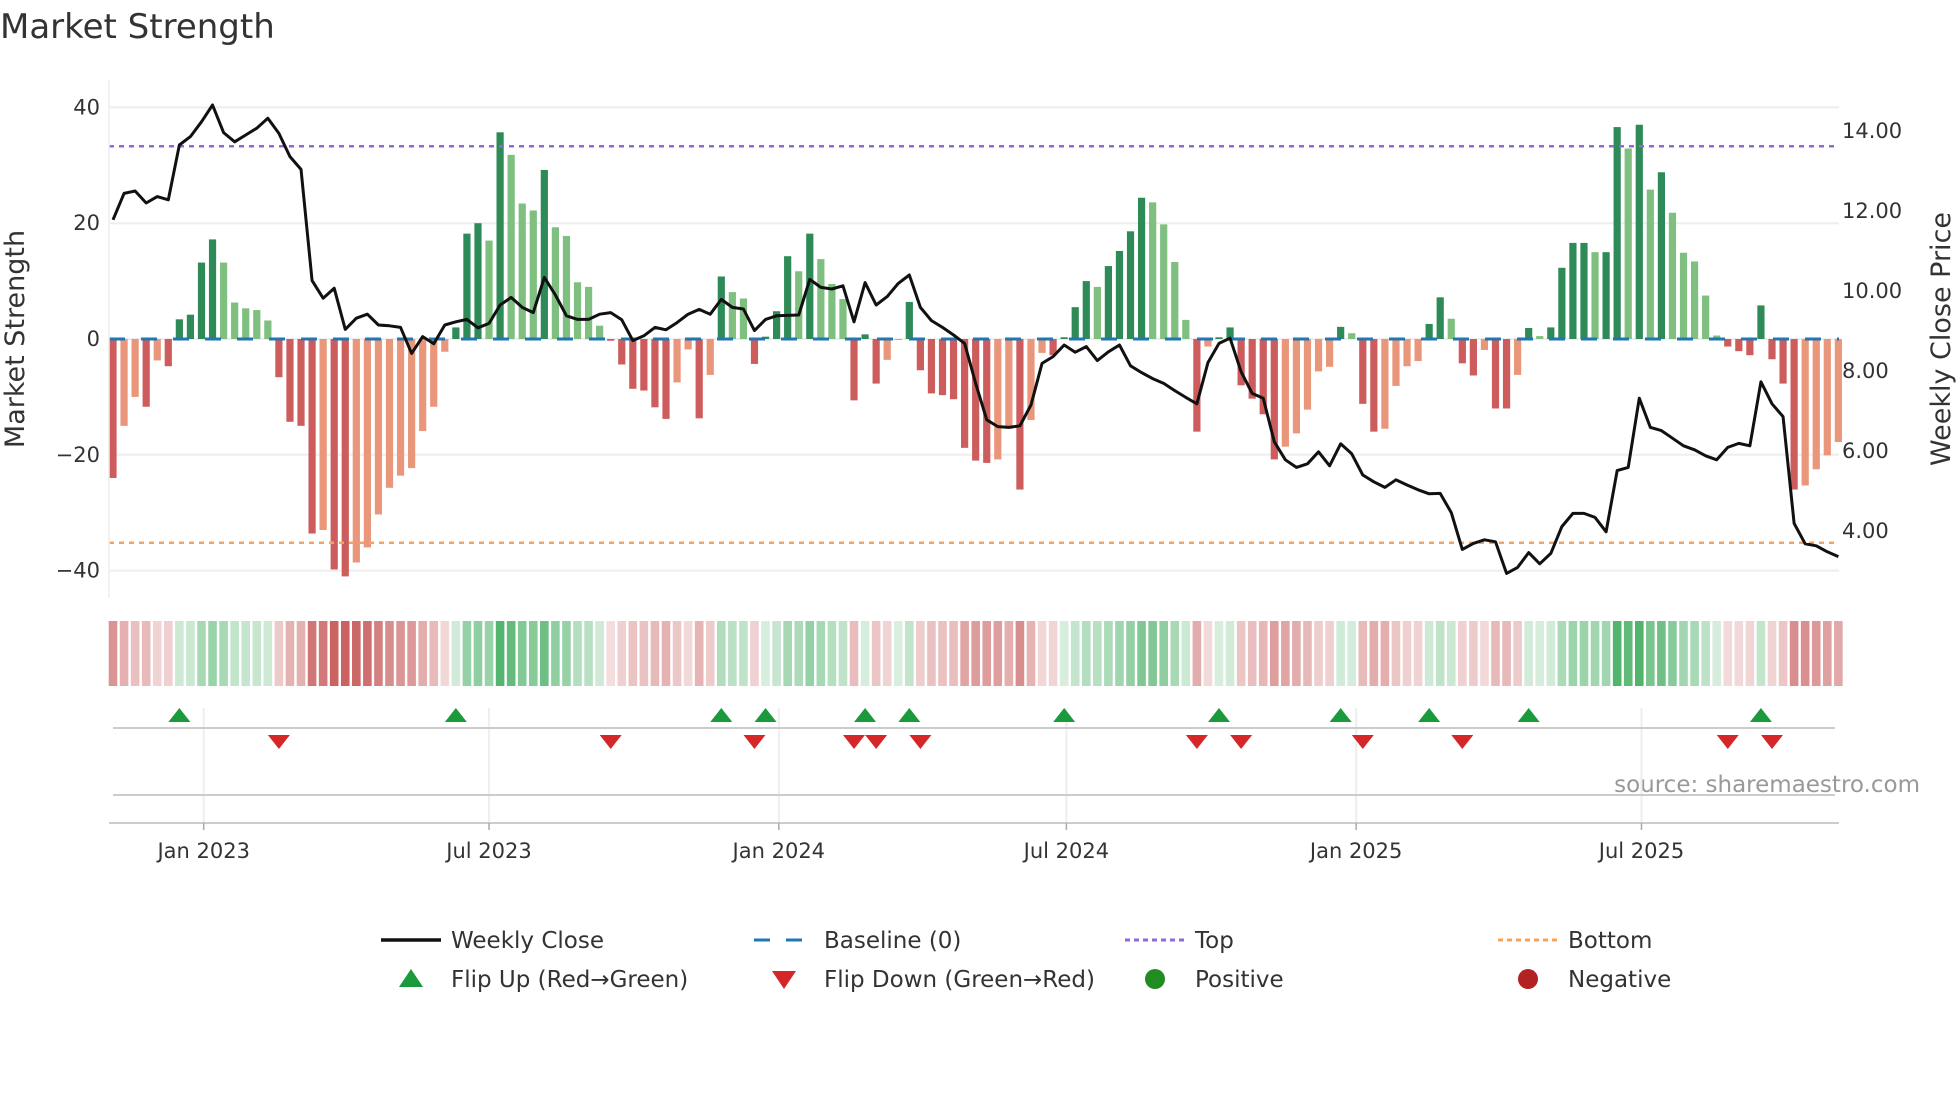 The height and width of the screenshot is (1106, 1960). What do you see at coordinates (86, 107) in the screenshot?
I see `y-tick-label: 40` at bounding box center [86, 107].